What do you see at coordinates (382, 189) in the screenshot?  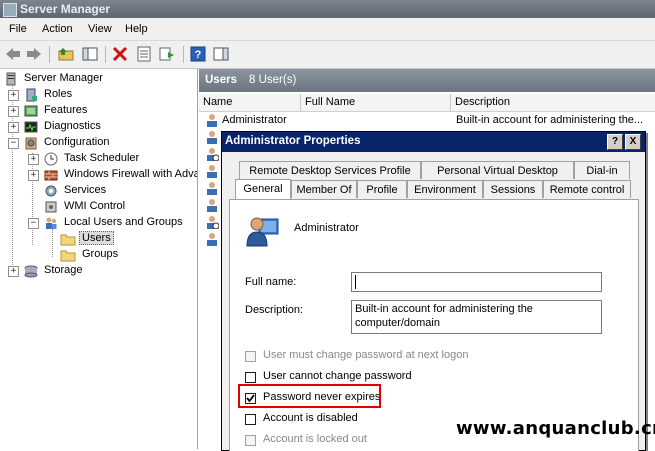 I see `tab-profile: Profile` at bounding box center [382, 189].